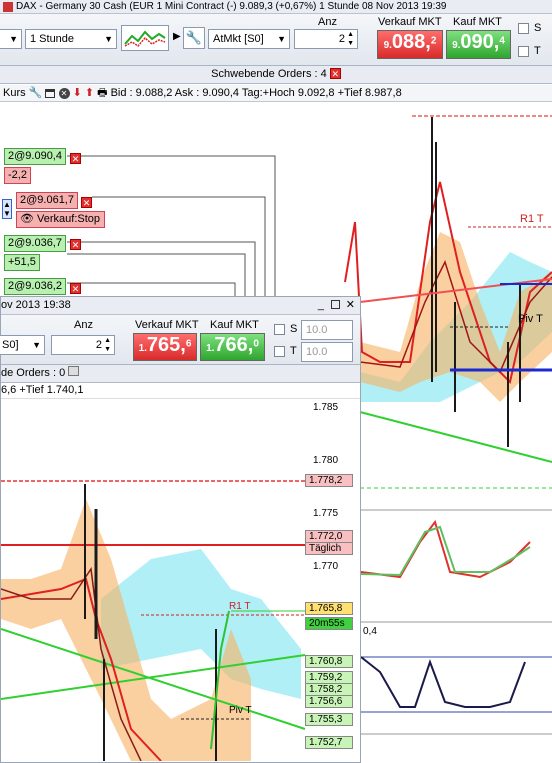 Image resolution: width=552 pixels, height=763 pixels. Describe the element at coordinates (443, 682) in the screenshot. I see `stoch-line` at that location.